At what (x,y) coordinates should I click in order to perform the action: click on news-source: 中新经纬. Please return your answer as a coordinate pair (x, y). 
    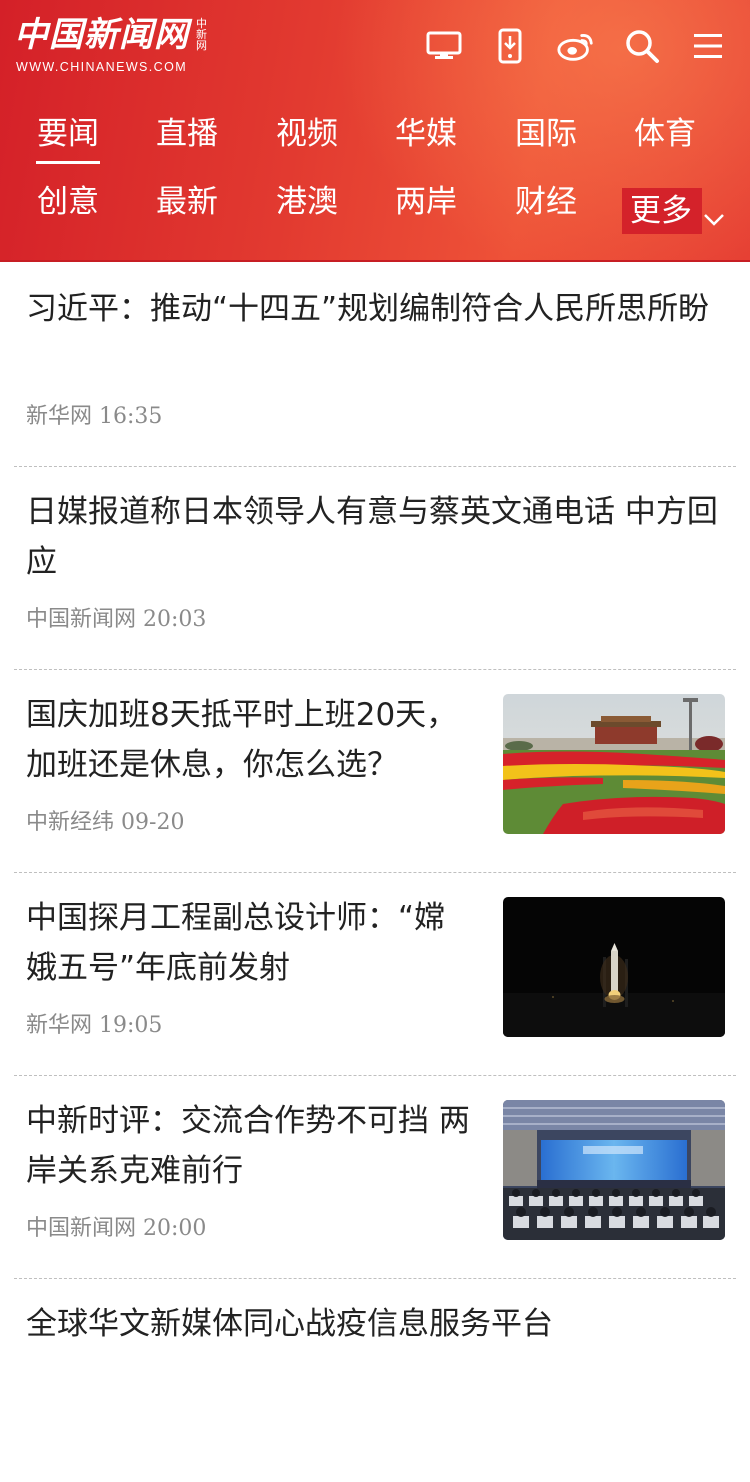
    Looking at the image, I should click on (70, 822).